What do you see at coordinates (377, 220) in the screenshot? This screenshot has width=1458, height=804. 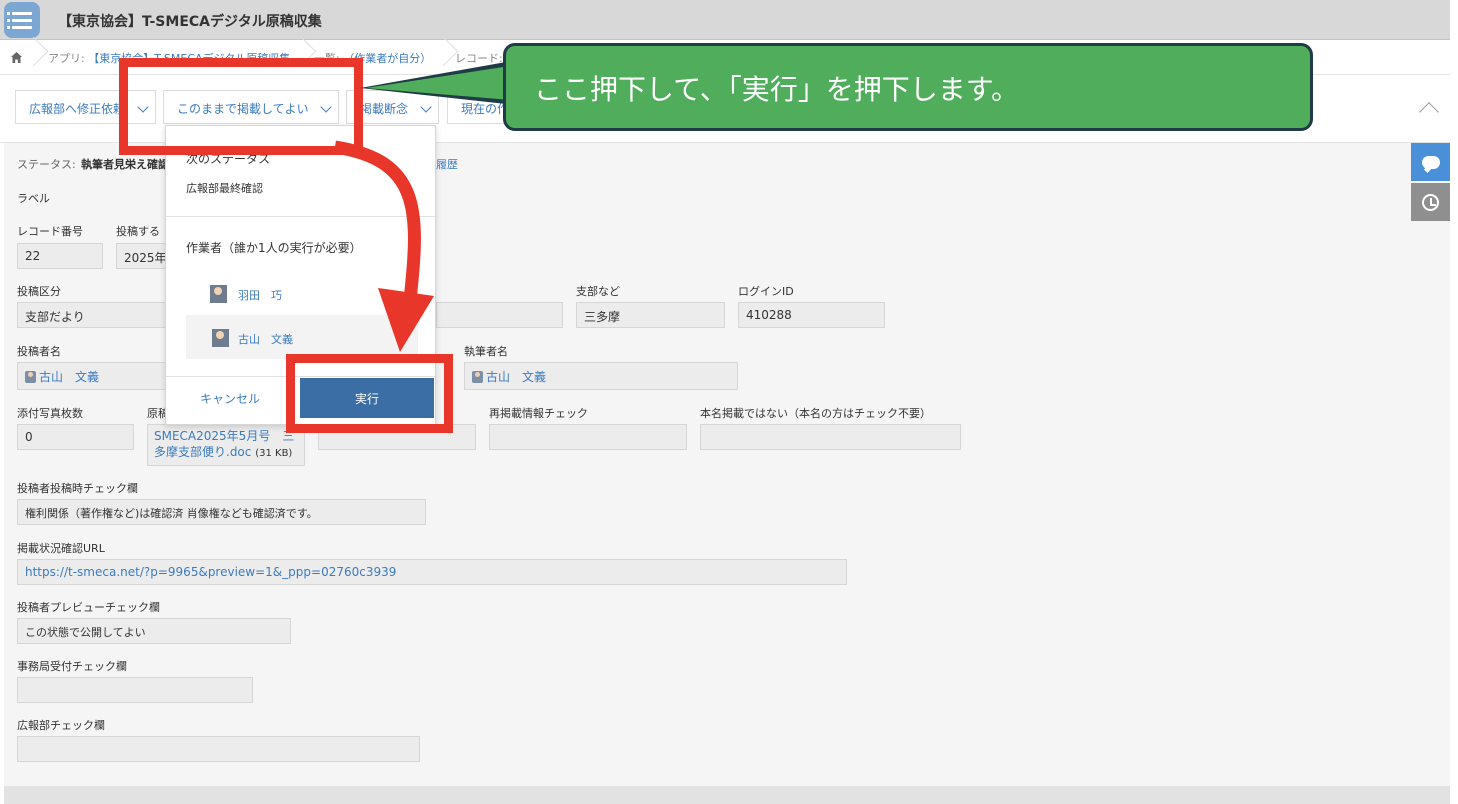 I see `arrow-shaft` at bounding box center [377, 220].